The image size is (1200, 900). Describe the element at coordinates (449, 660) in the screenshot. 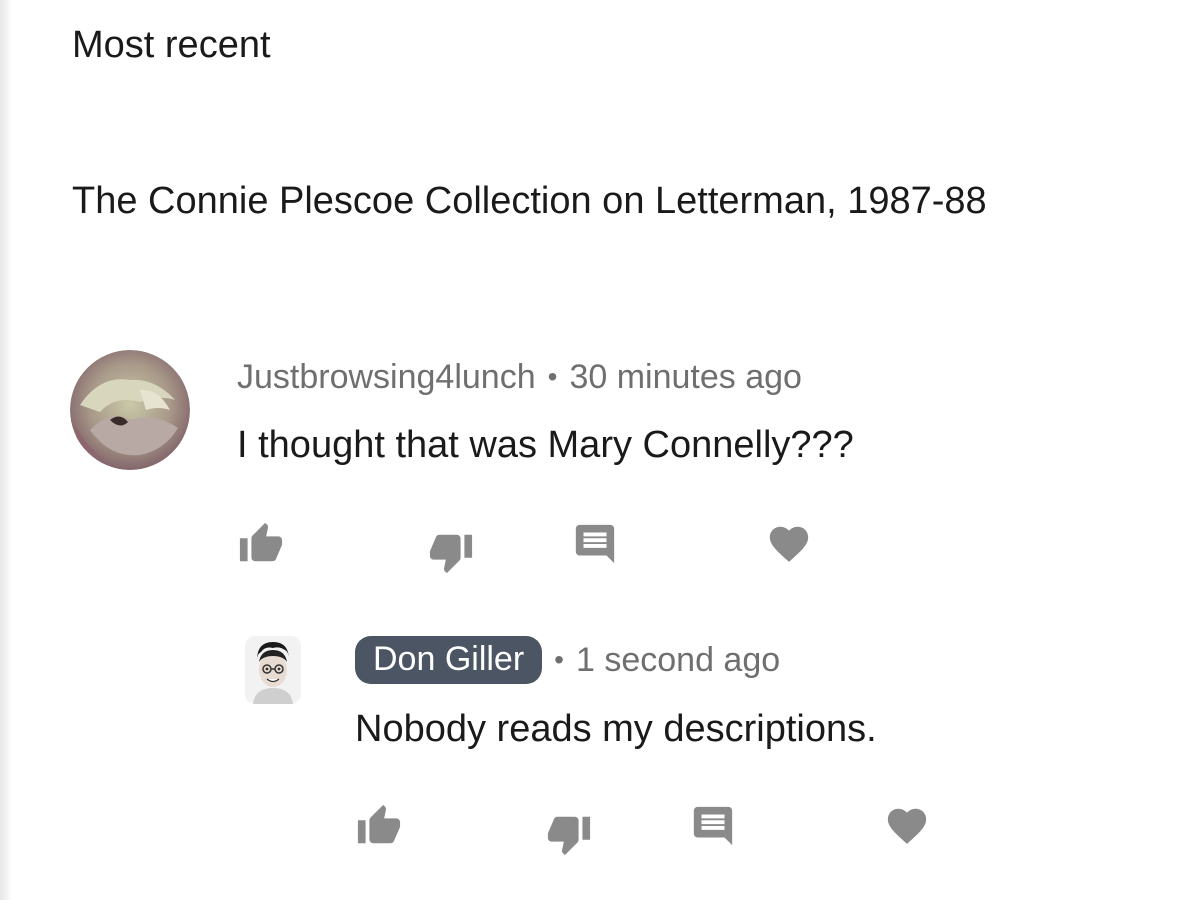

I see `author-name-highlighted: Don Giller` at that location.